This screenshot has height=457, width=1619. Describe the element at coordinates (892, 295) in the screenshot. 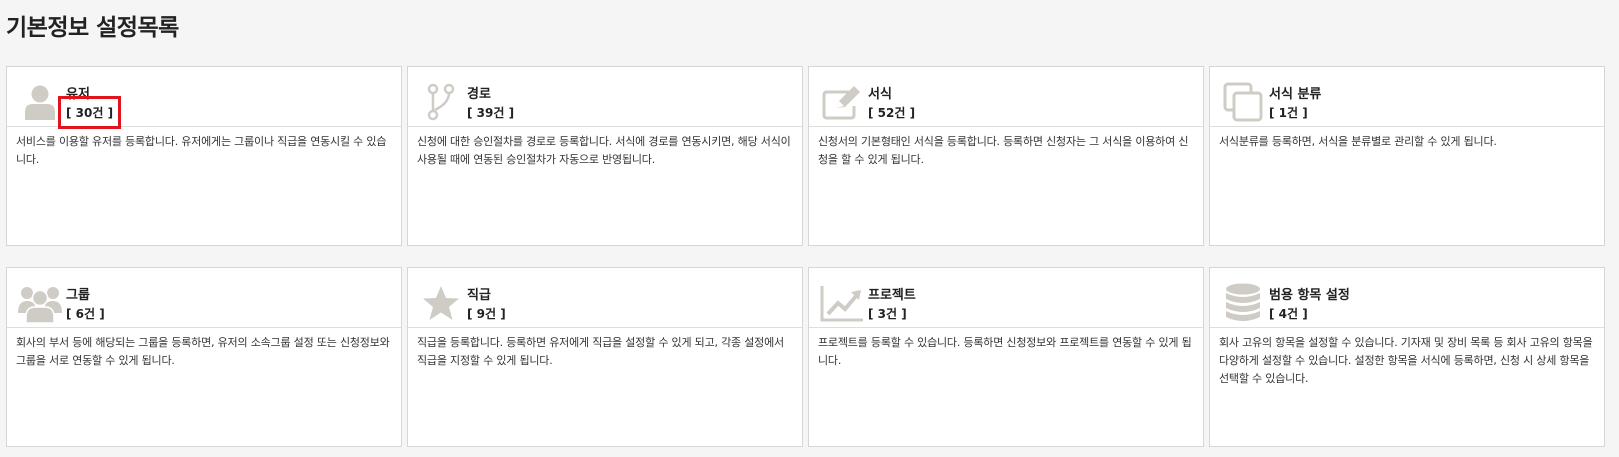

I see `card-title: 프로젝트` at that location.